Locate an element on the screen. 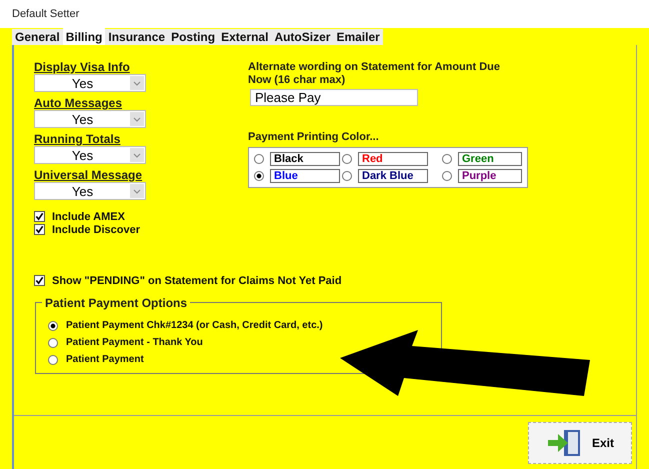 The height and width of the screenshot is (469, 649). color-name: Black is located at coordinates (305, 159).